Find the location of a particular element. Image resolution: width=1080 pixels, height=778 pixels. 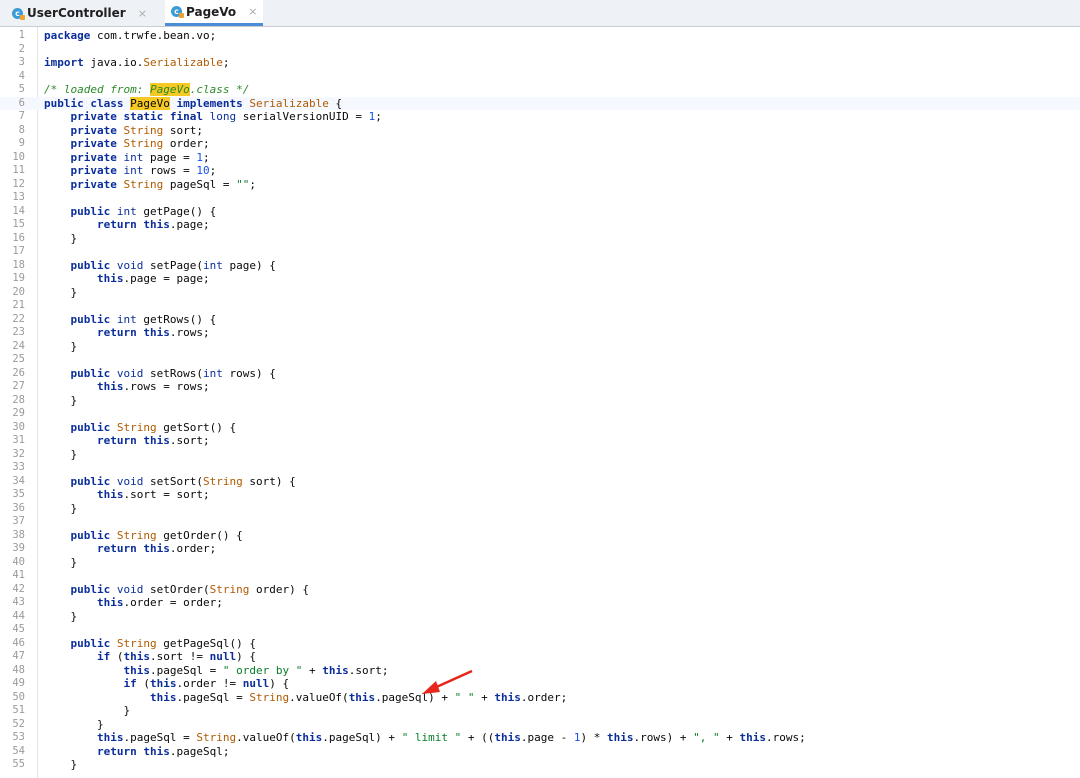

code-line: 37 is located at coordinates (540, 522).